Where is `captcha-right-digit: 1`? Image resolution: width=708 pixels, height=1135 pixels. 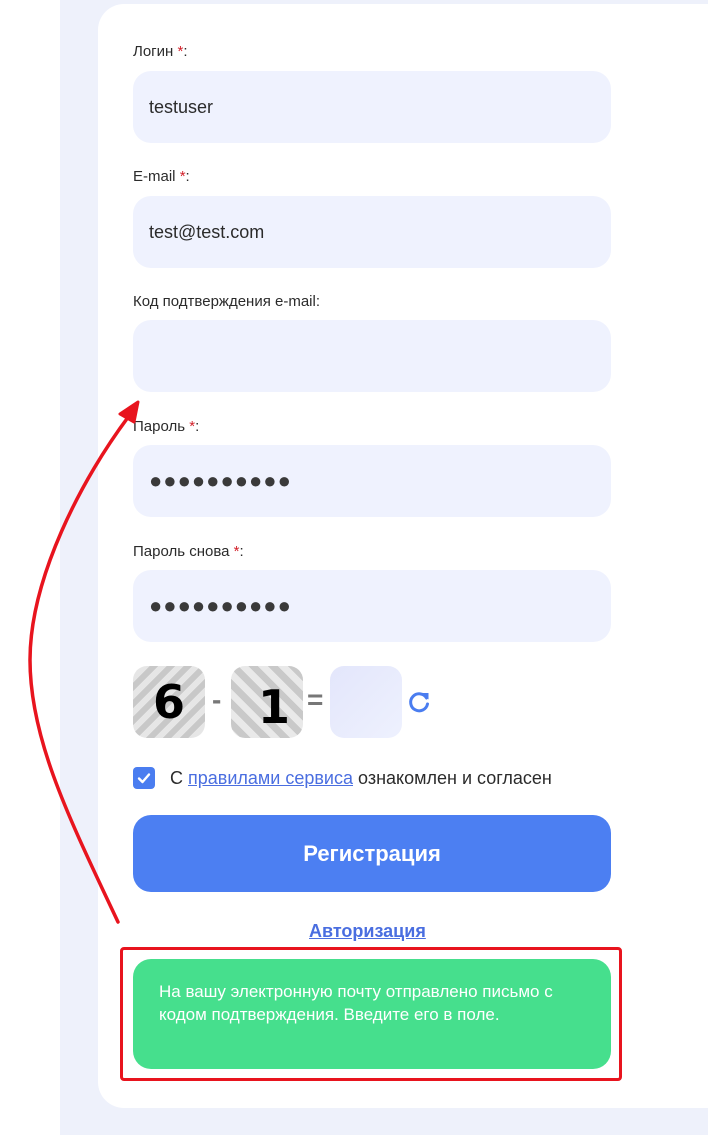 captcha-right-digit: 1 is located at coordinates (273, 707).